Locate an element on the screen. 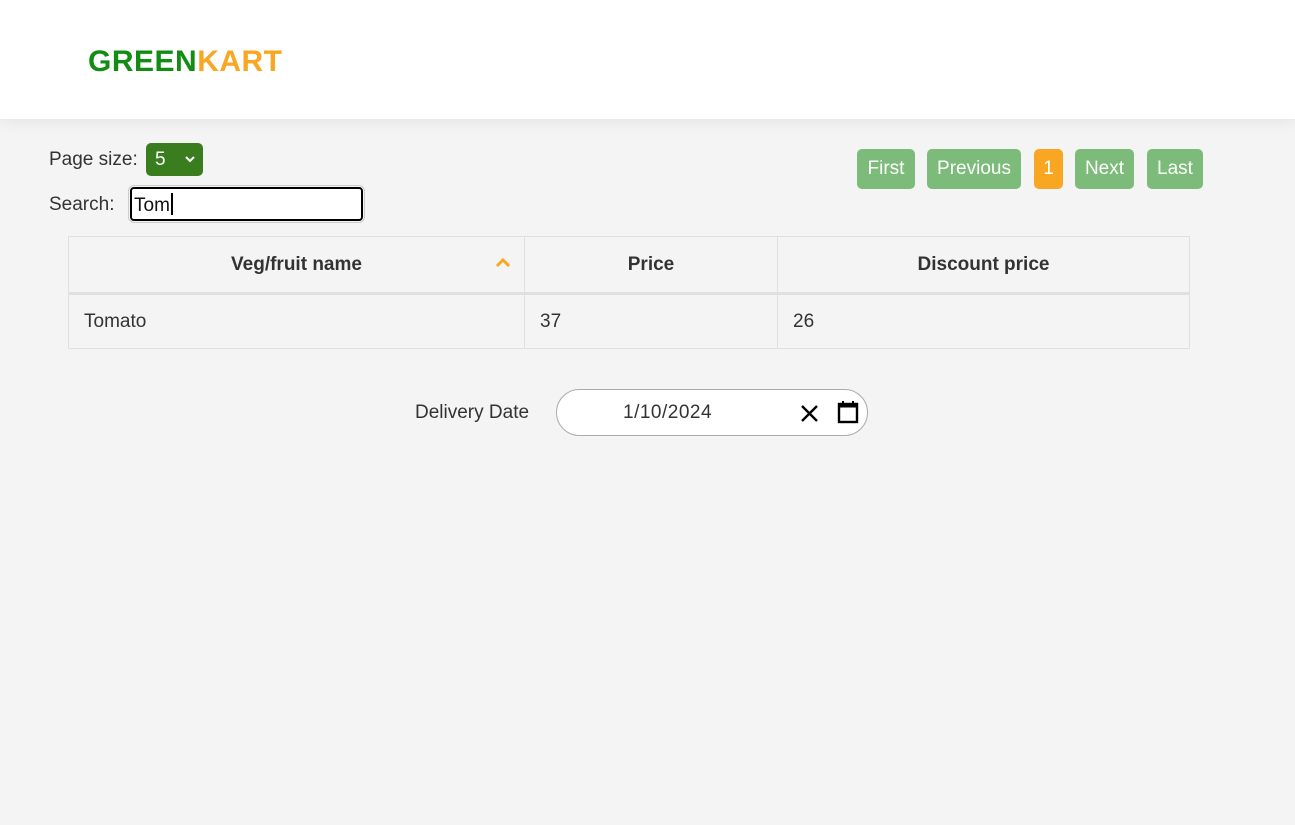 This screenshot has height=825, width=1295. pagination-page-1-button: 1 is located at coordinates (1048, 169).